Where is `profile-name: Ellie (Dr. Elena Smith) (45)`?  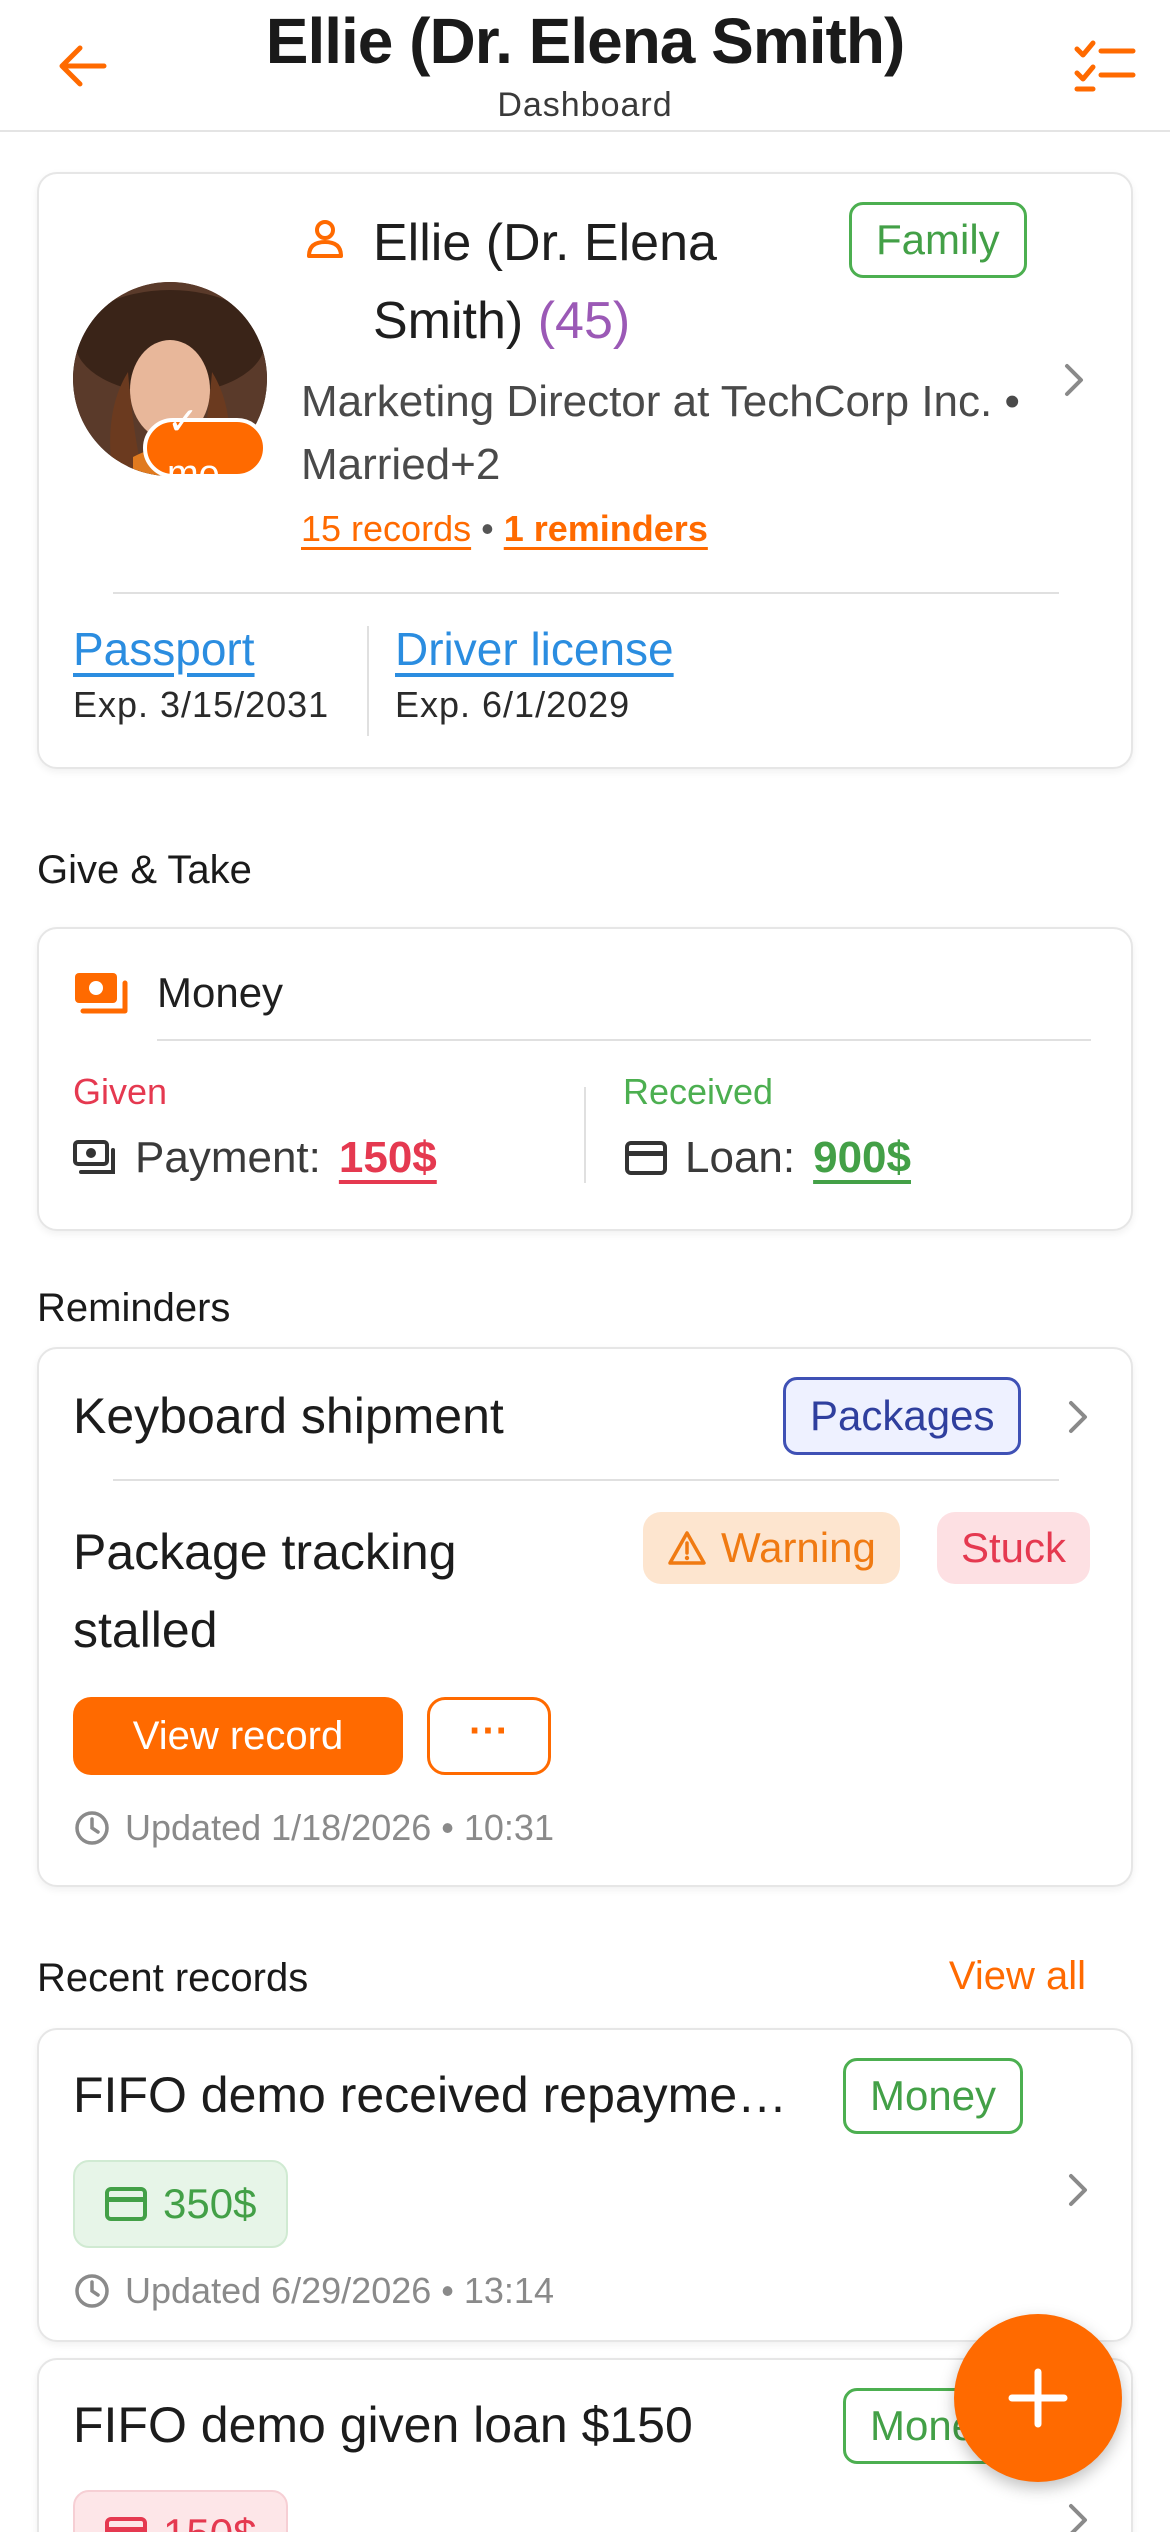
profile-name: Ellie (Dr. Elena Smith) (45) is located at coordinates (613, 282).